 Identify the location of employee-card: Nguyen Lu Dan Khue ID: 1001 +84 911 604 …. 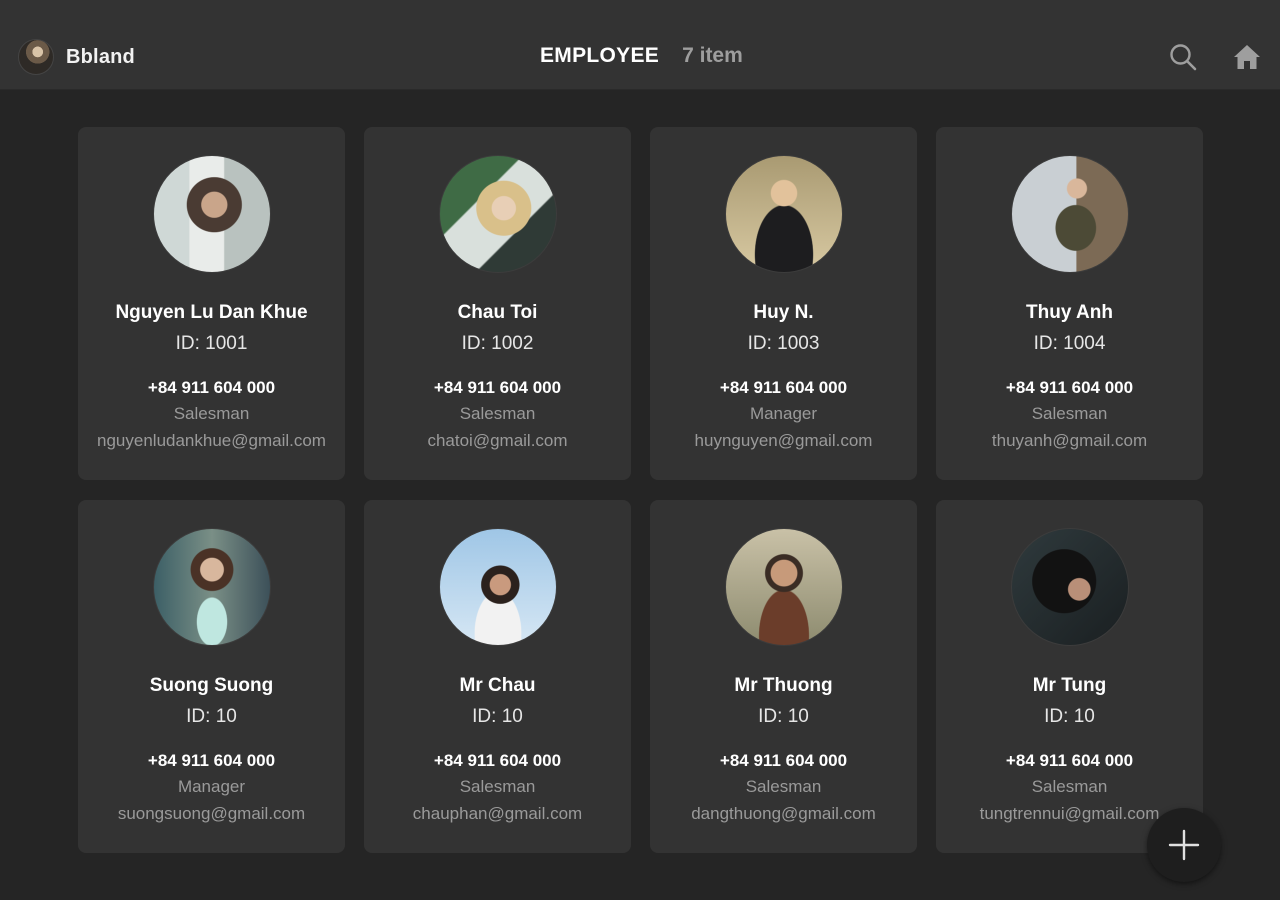
(211, 303).